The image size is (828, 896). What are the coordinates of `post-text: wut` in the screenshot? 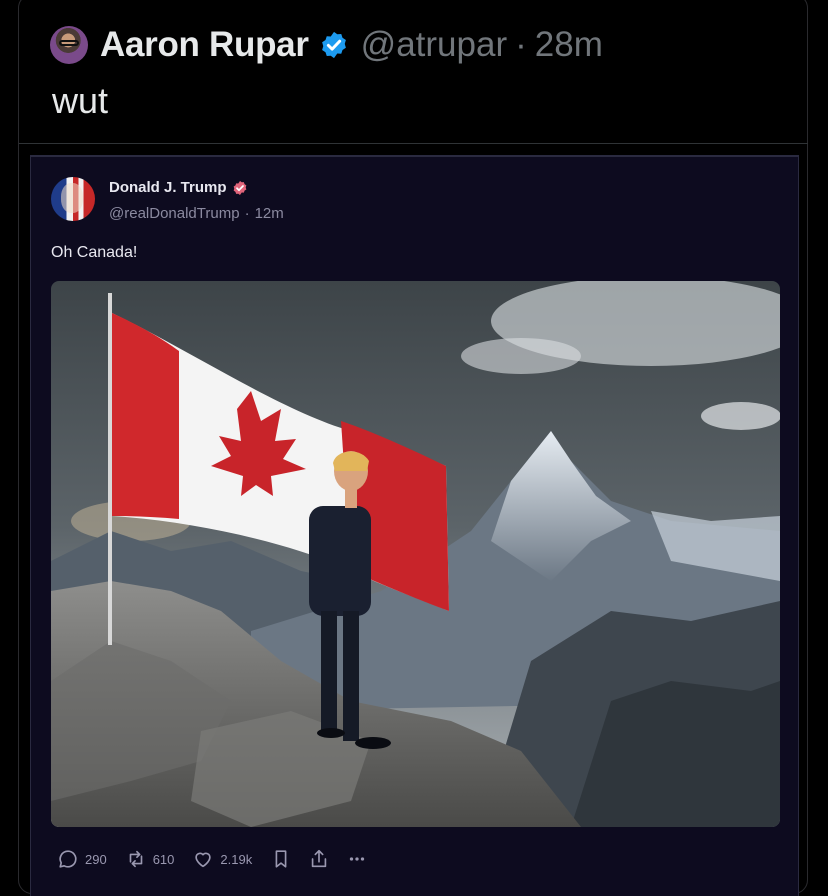 It's located at (80, 100).